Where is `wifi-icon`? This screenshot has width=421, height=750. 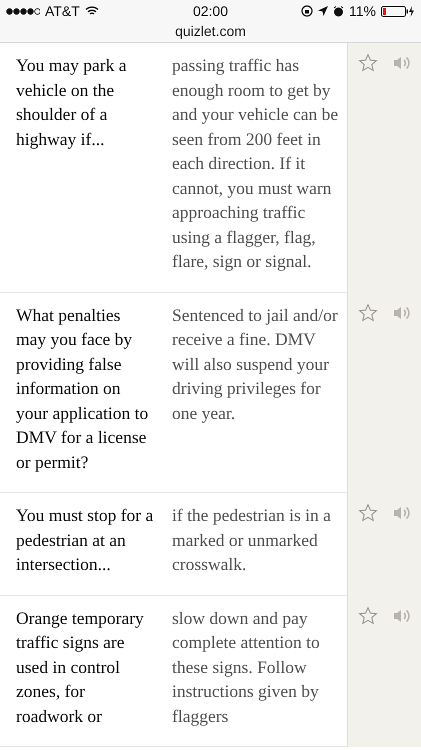
wifi-icon is located at coordinates (91, 11).